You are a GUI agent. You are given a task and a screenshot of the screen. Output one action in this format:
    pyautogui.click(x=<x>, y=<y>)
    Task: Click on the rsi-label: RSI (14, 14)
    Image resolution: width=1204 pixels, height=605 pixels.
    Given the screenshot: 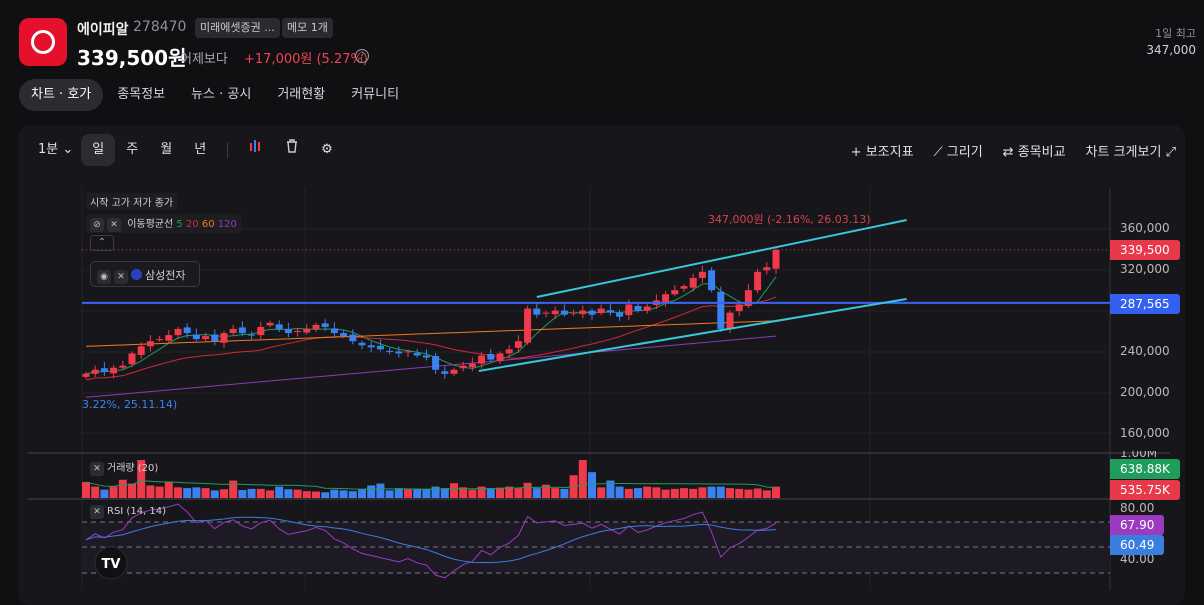 What is the action you would take?
    pyautogui.click(x=137, y=511)
    